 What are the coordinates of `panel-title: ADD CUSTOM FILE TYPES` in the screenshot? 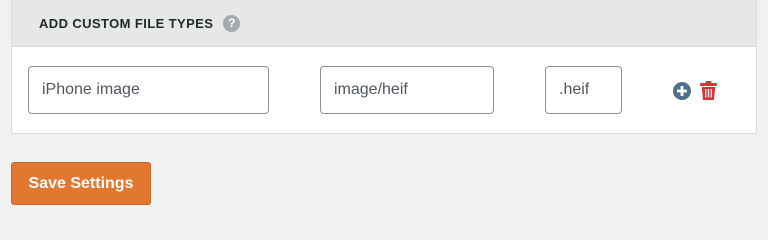 It's located at (126, 23).